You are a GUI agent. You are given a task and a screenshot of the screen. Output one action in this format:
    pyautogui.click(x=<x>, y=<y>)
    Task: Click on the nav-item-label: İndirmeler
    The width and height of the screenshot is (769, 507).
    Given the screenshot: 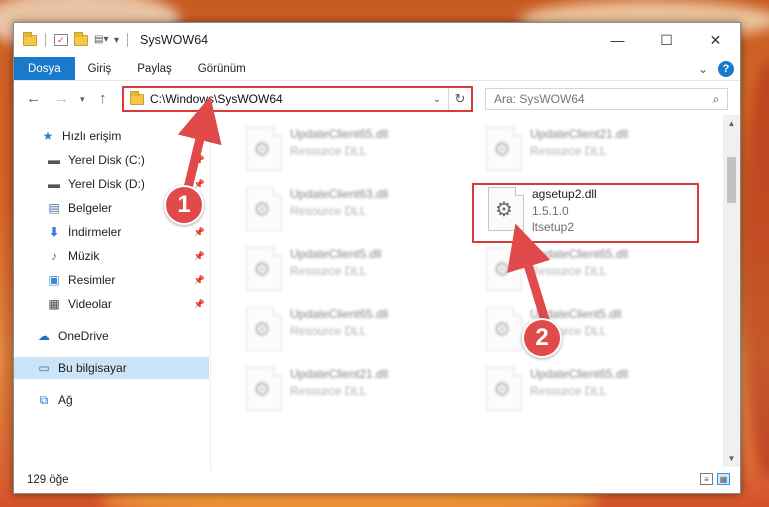 What is the action you would take?
    pyautogui.click(x=95, y=232)
    